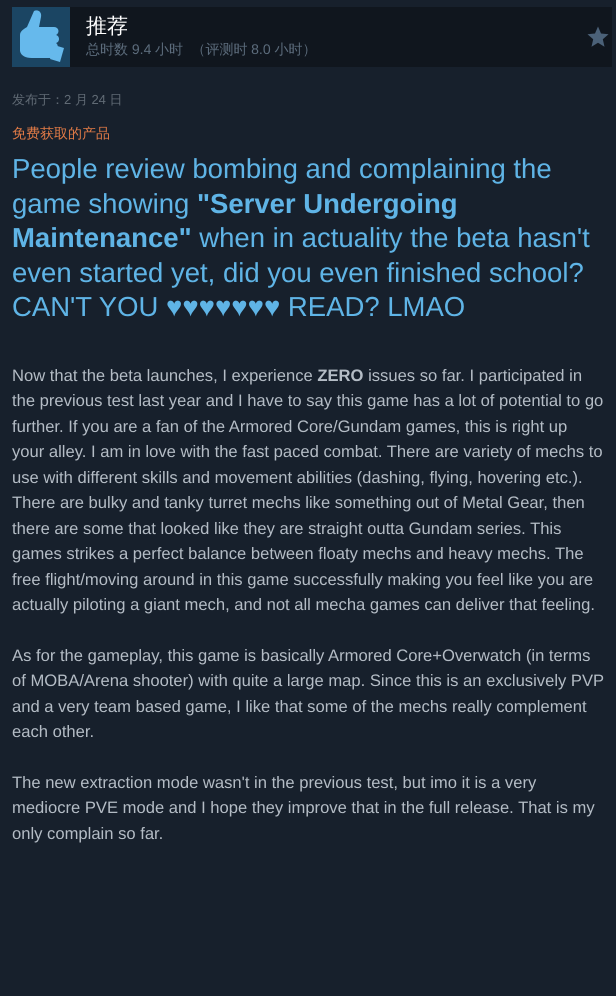 This screenshot has width=616, height=996. I want to click on review-verdict: 推荐, so click(107, 27).